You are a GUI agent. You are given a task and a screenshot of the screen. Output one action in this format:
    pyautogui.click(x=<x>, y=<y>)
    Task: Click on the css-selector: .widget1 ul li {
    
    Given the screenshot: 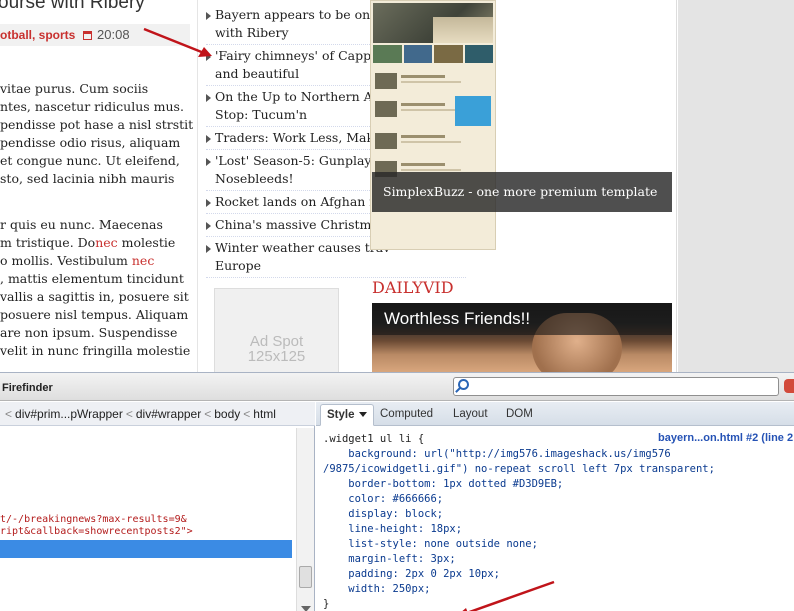 What is the action you would take?
    pyautogui.click(x=374, y=439)
    